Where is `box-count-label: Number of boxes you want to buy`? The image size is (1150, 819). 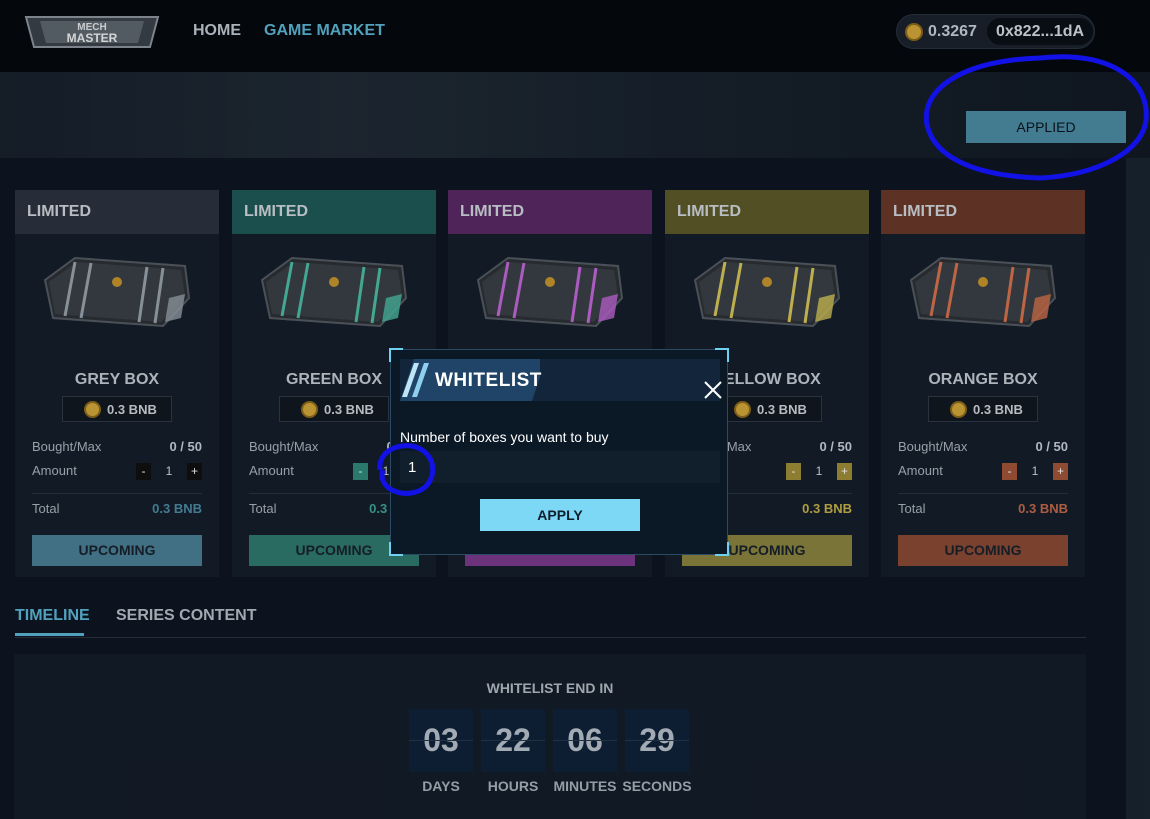 box-count-label: Number of boxes you want to buy is located at coordinates (504, 437).